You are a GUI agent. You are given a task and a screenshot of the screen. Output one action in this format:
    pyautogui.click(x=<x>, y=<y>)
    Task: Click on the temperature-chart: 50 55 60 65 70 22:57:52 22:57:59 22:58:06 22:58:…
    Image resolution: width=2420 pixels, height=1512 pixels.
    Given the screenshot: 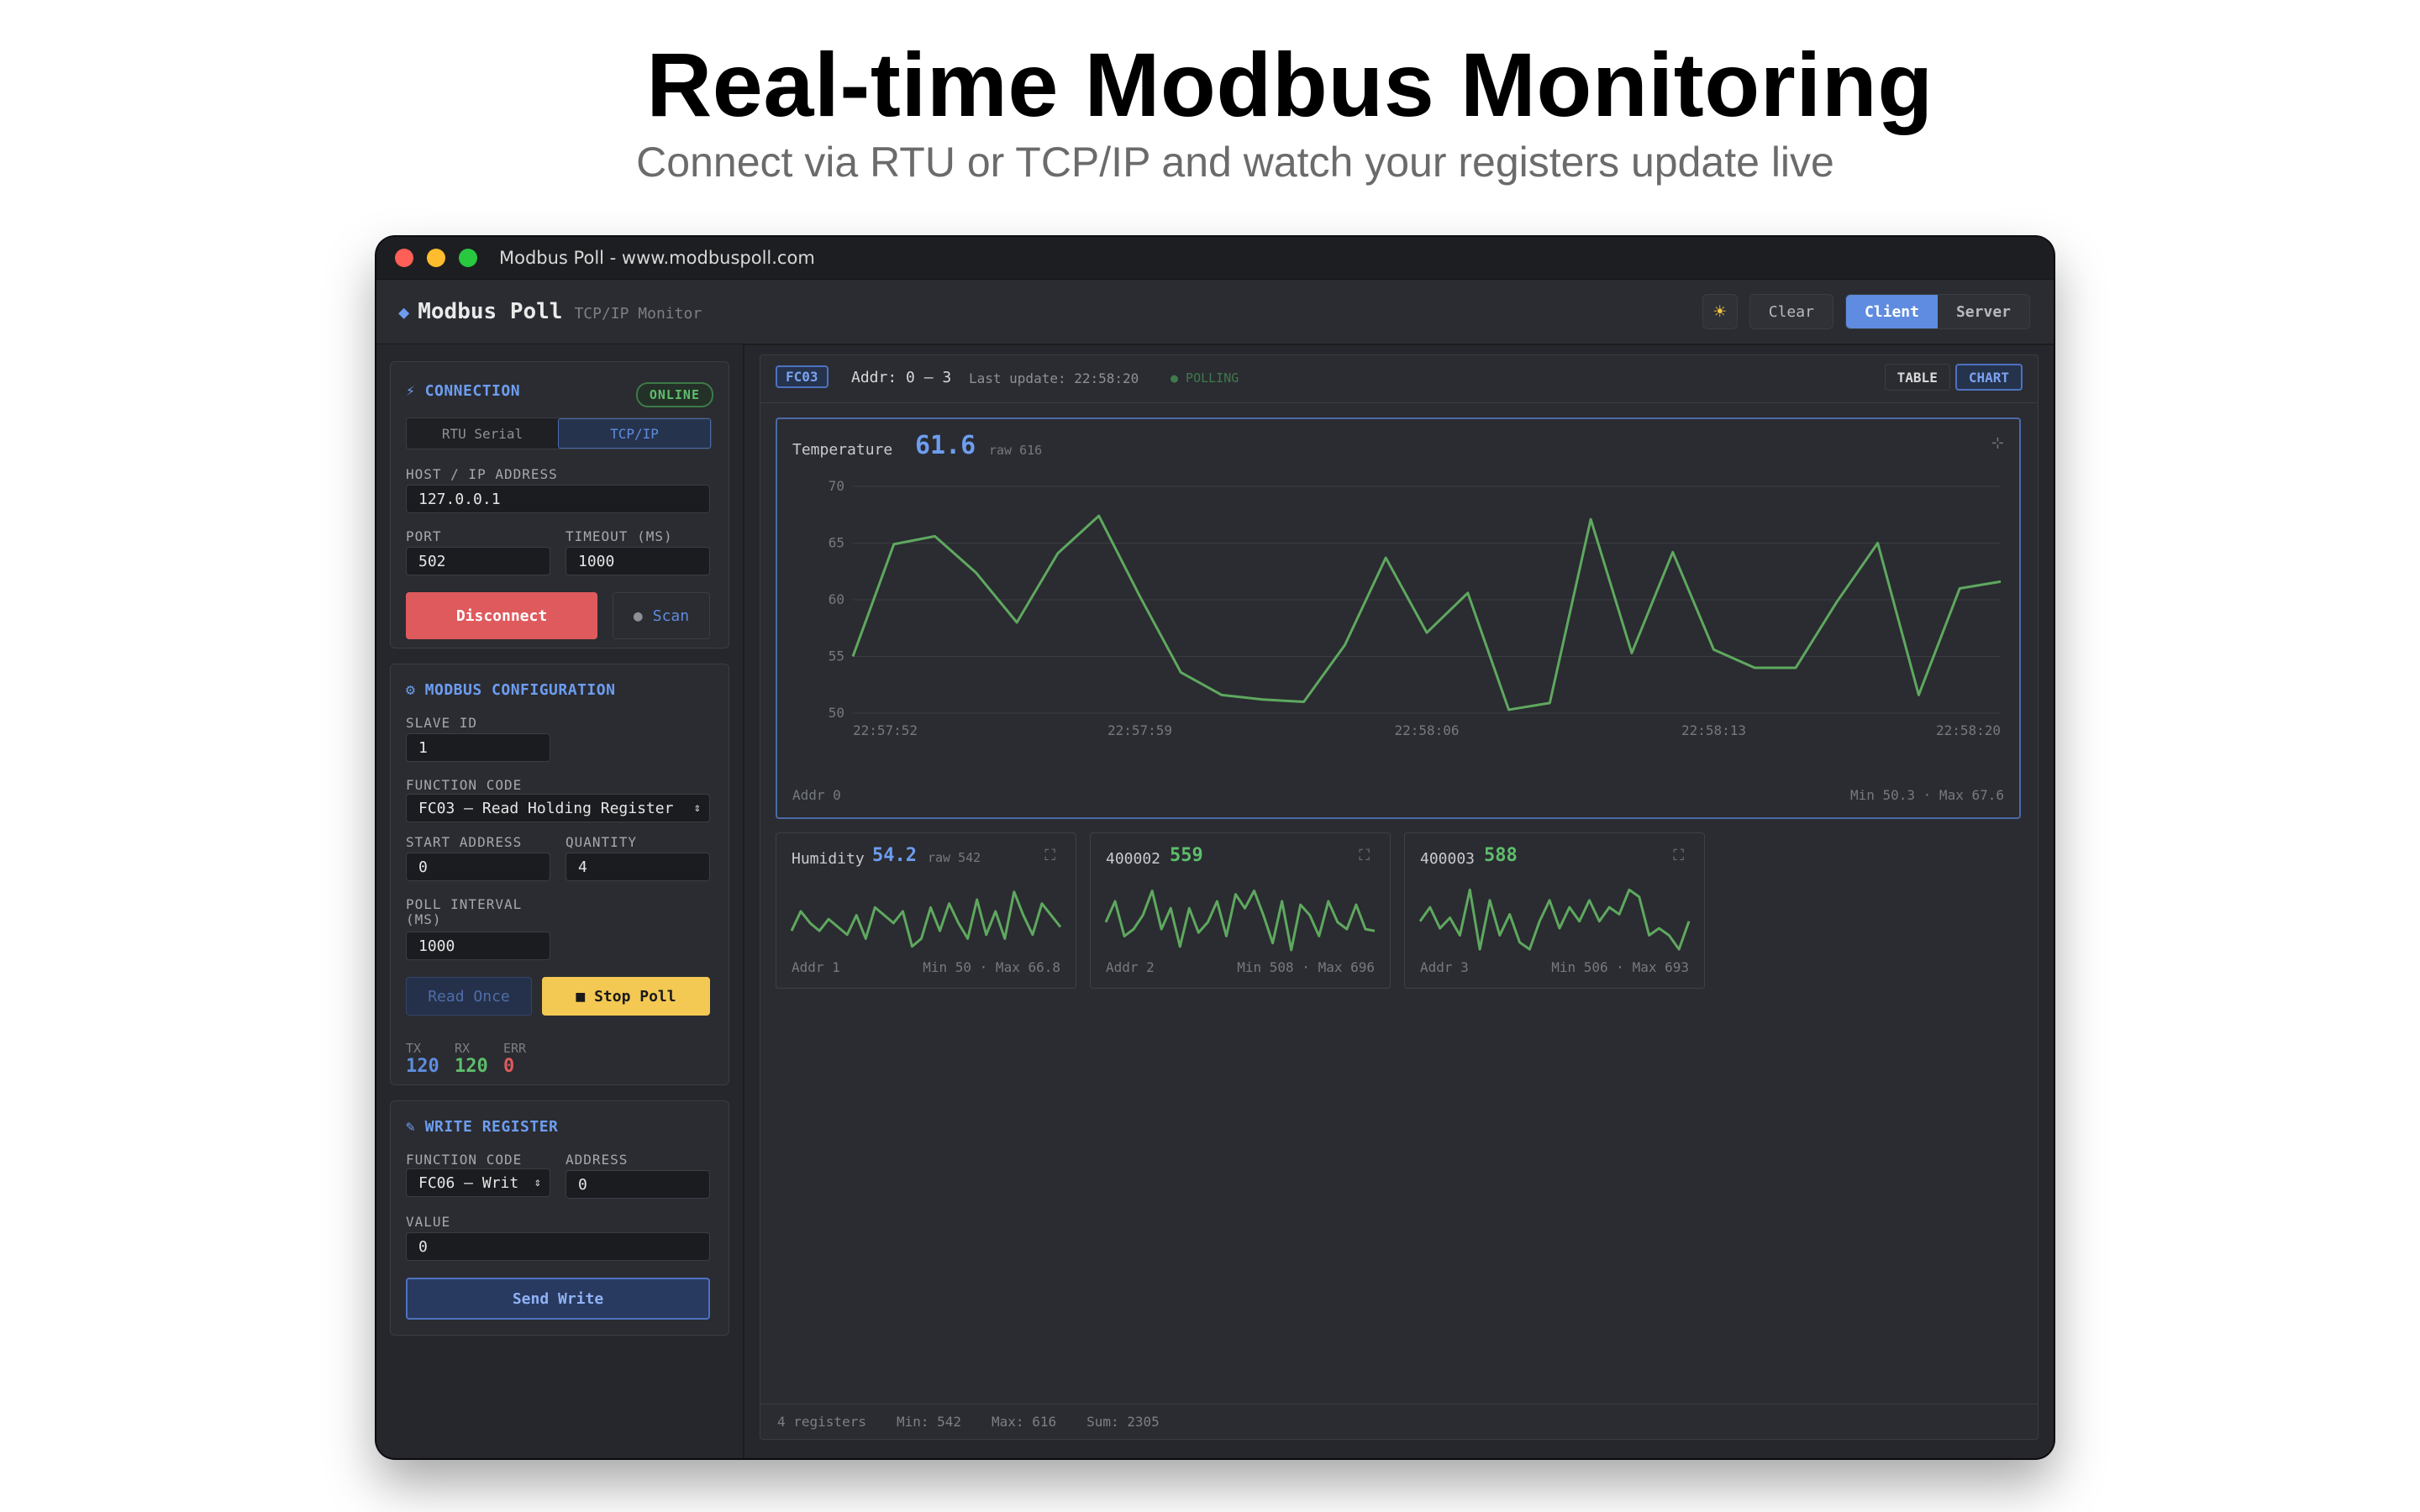 What is the action you would take?
    pyautogui.click(x=1415, y=608)
    